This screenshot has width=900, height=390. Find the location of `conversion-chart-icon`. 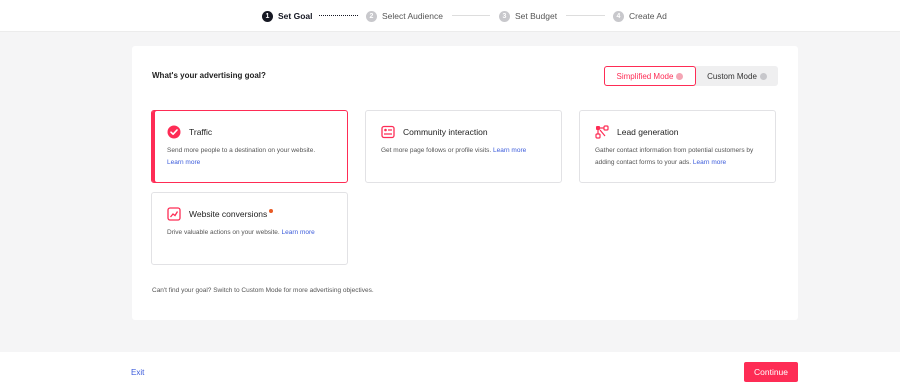

conversion-chart-icon is located at coordinates (174, 214).